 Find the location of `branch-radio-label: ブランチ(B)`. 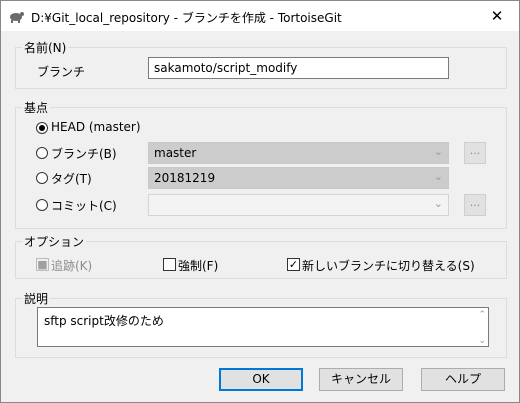

branch-radio-label: ブランチ(B) is located at coordinates (84, 153).